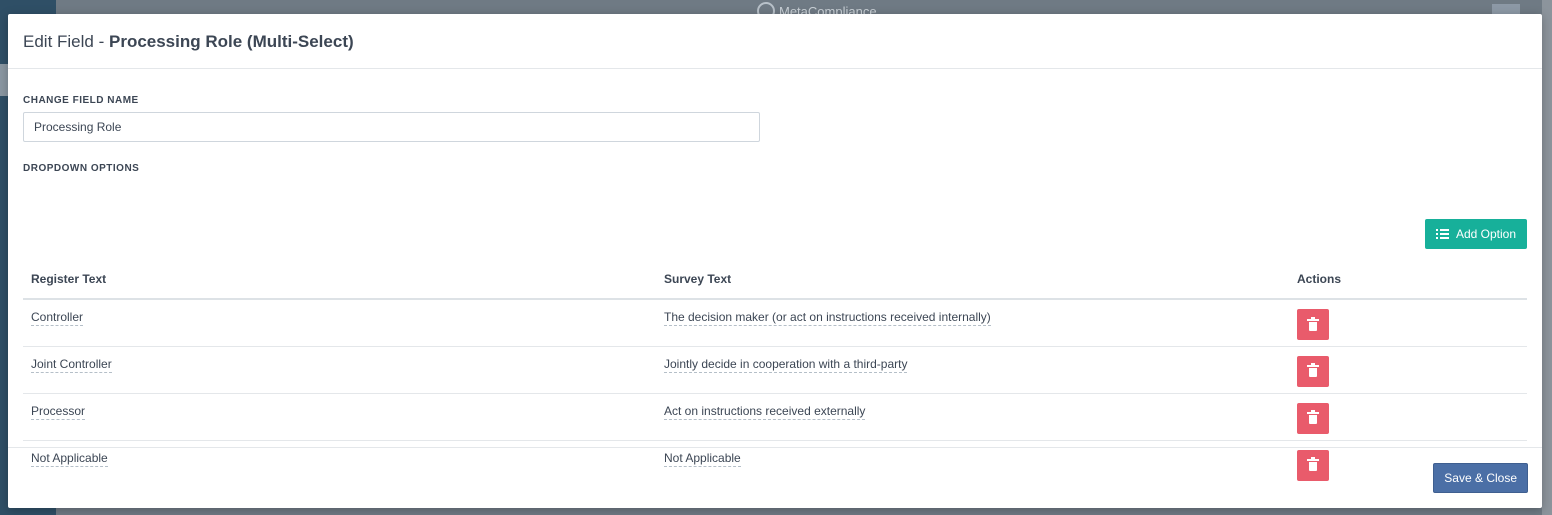 This screenshot has width=1552, height=515. Describe the element at coordinates (66, 41) in the screenshot. I see `modal-title-prefix: Edit Field -` at that location.